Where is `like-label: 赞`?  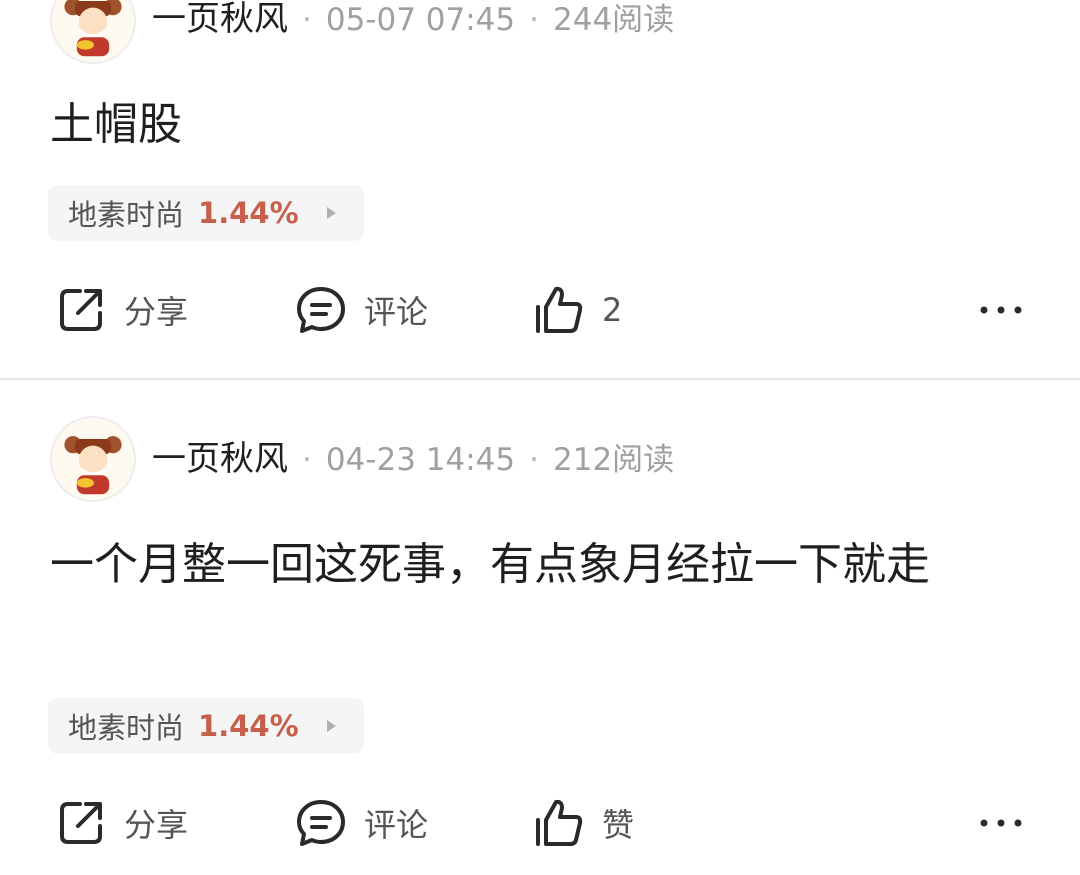 like-label: 赞 is located at coordinates (618, 825).